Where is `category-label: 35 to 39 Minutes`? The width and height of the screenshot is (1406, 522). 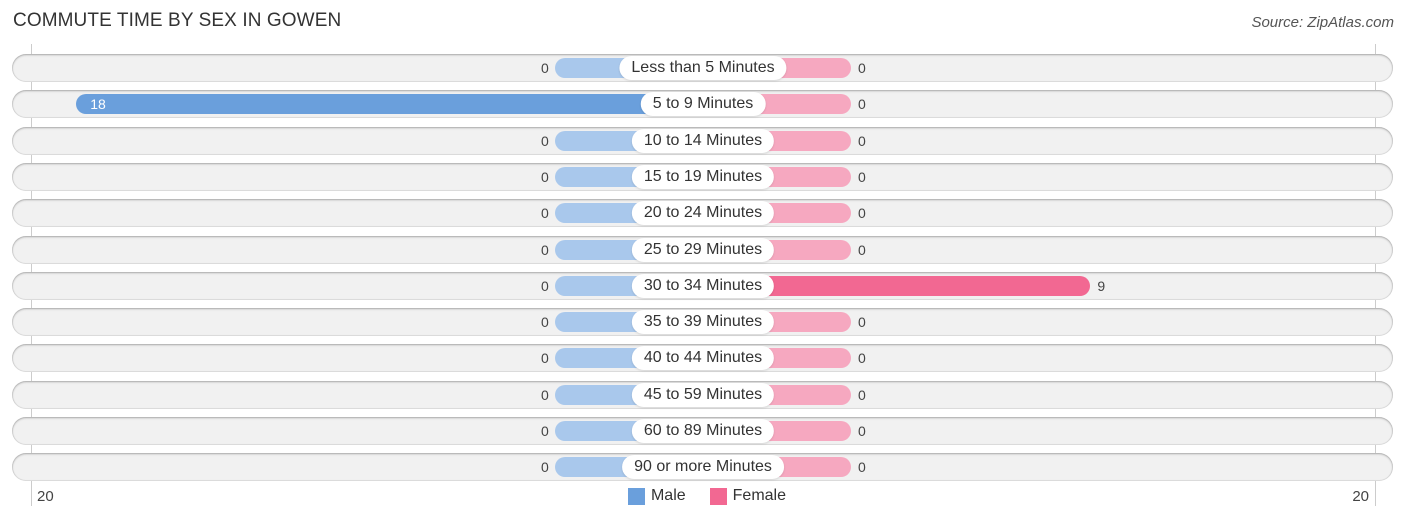
category-label: 35 to 39 Minutes is located at coordinates (703, 322).